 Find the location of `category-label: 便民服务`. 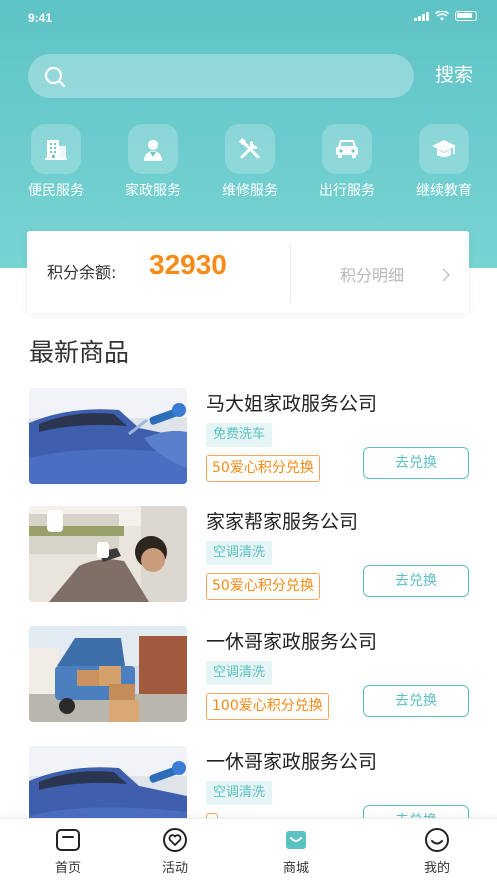

category-label: 便民服务 is located at coordinates (56, 191).